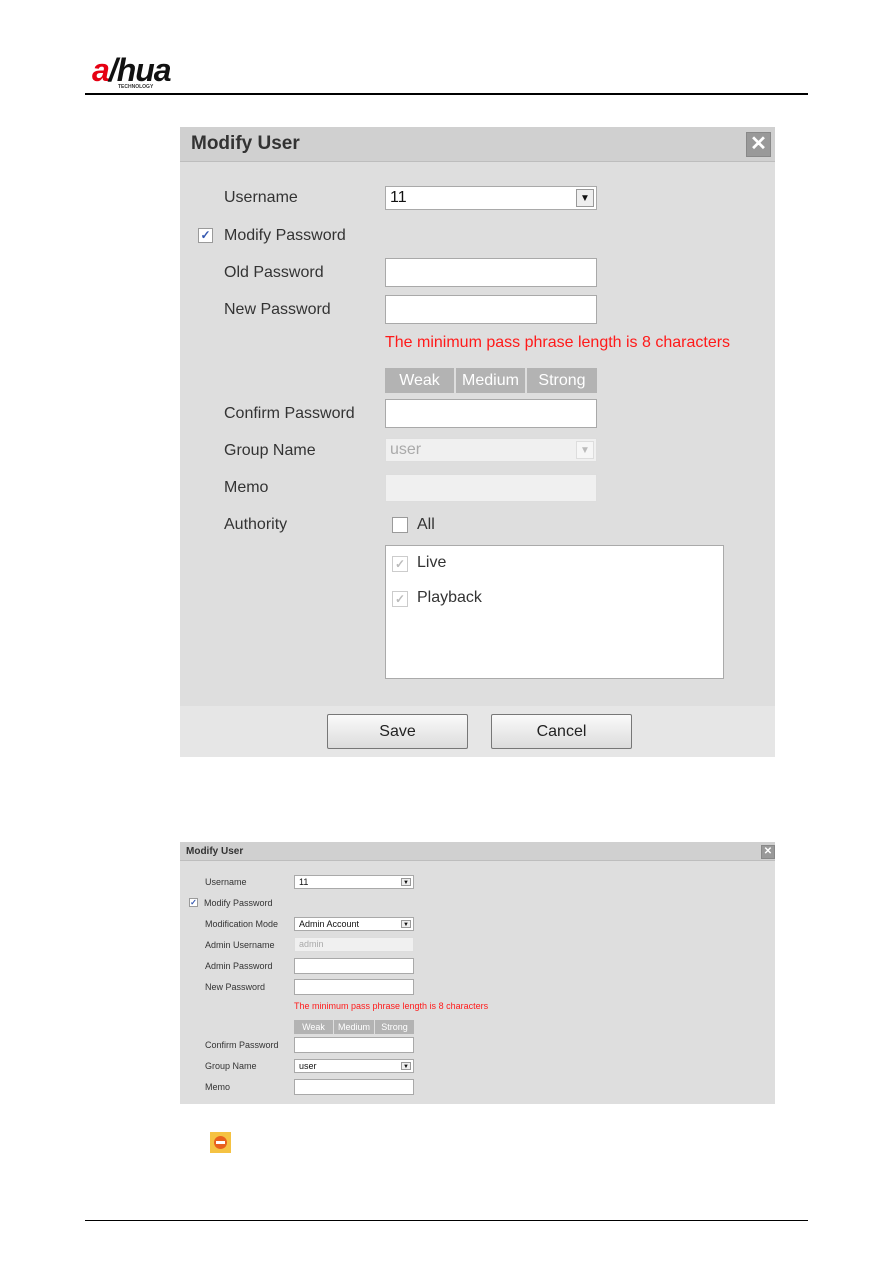  Describe the element at coordinates (400, 599) in the screenshot. I see `playback-checkbox: ✓` at that location.